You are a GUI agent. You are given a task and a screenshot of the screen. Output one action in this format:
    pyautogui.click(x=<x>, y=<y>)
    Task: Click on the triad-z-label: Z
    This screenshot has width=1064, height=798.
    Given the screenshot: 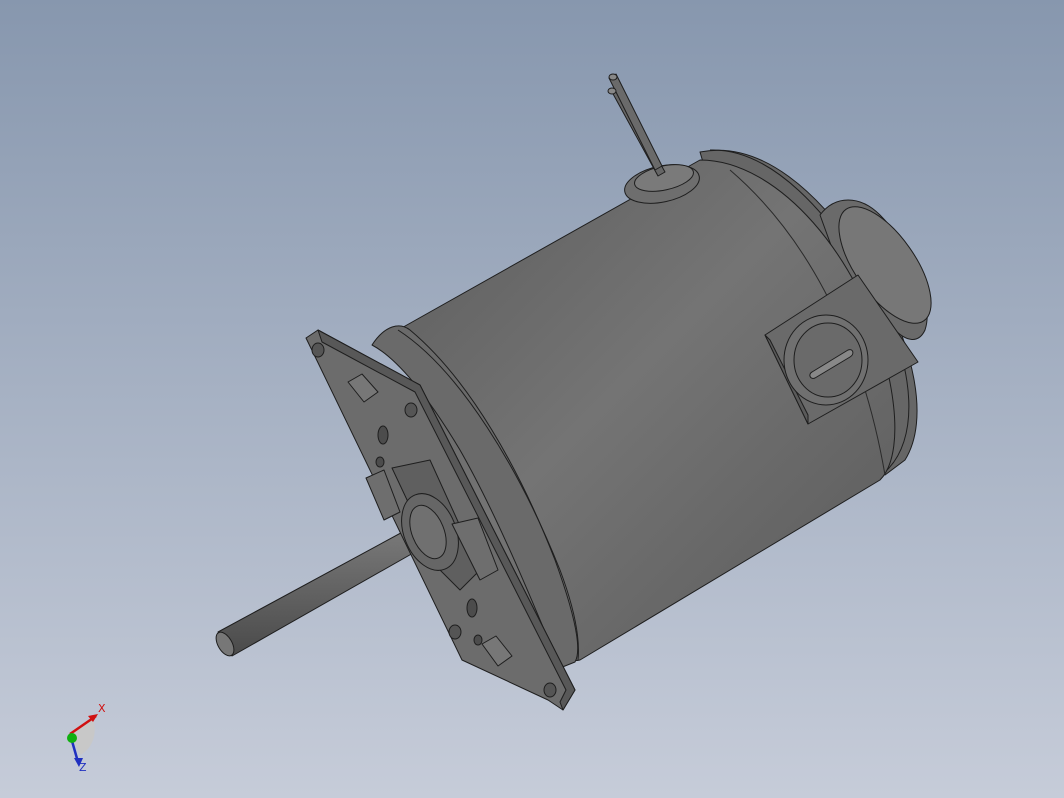 What is the action you would take?
    pyautogui.click(x=83, y=767)
    